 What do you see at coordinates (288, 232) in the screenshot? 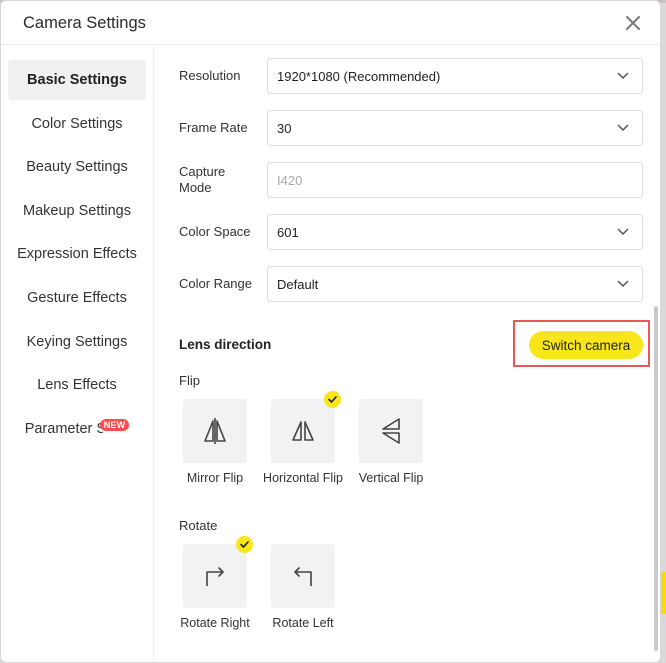
I see `color-space-value: 601` at bounding box center [288, 232].